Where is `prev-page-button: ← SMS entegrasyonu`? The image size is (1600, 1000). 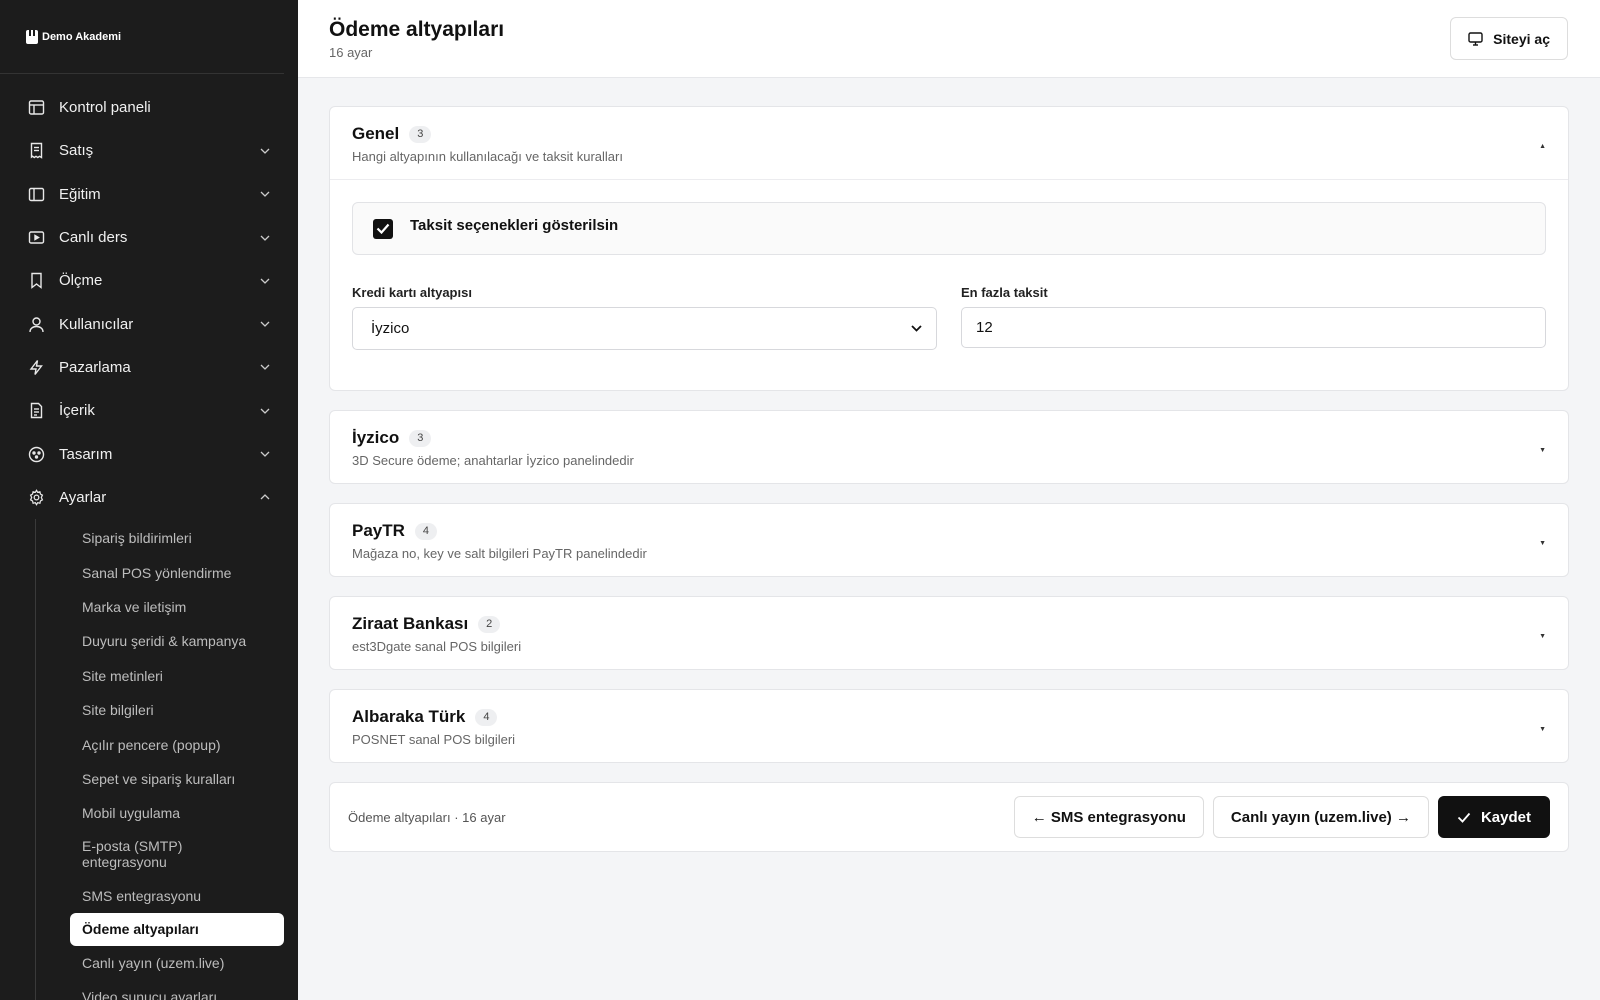 prev-page-button: ← SMS entegrasyonu is located at coordinates (1108, 817).